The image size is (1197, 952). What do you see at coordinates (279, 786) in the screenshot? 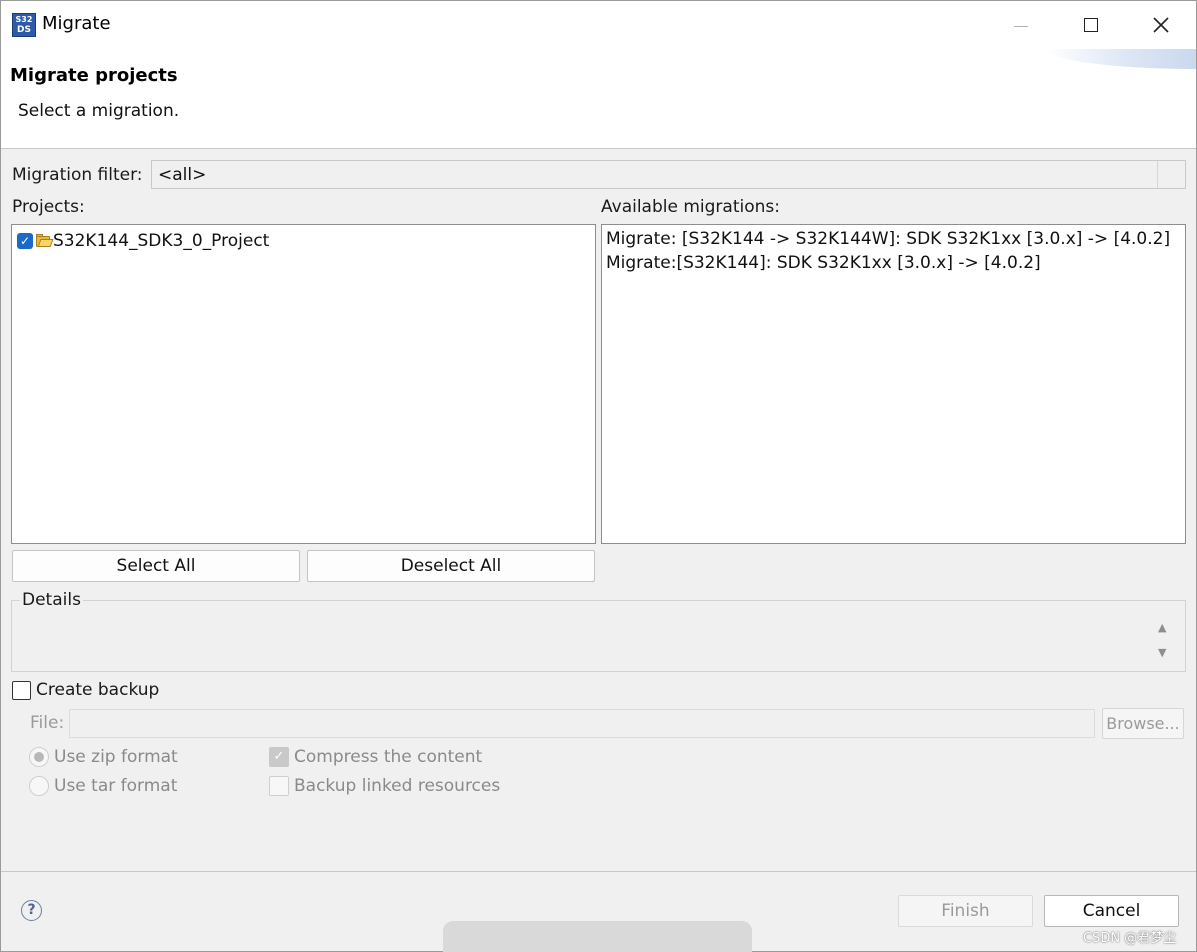
I see `backup-linked-resources-checkbox` at bounding box center [279, 786].